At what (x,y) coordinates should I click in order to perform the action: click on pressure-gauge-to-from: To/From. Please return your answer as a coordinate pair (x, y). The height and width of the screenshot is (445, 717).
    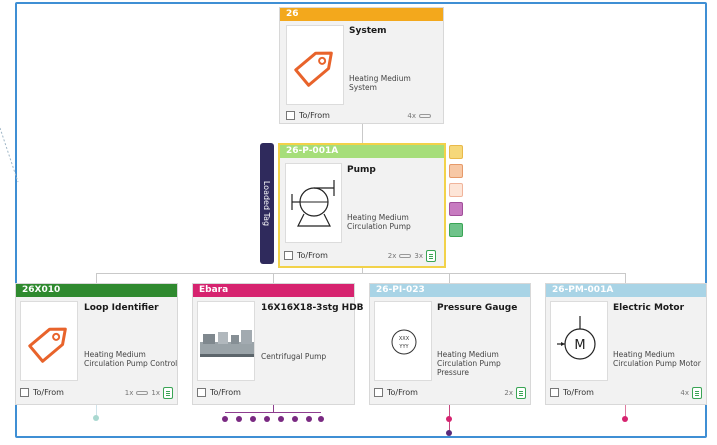
    Looking at the image, I should click on (396, 392).